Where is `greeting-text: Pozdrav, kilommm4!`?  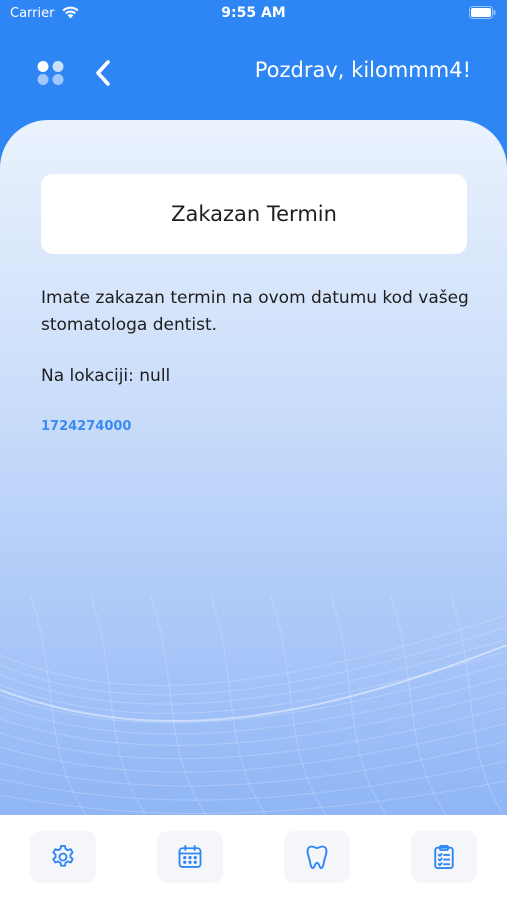
greeting-text: Pozdrav, kilommm4! is located at coordinates (362, 70).